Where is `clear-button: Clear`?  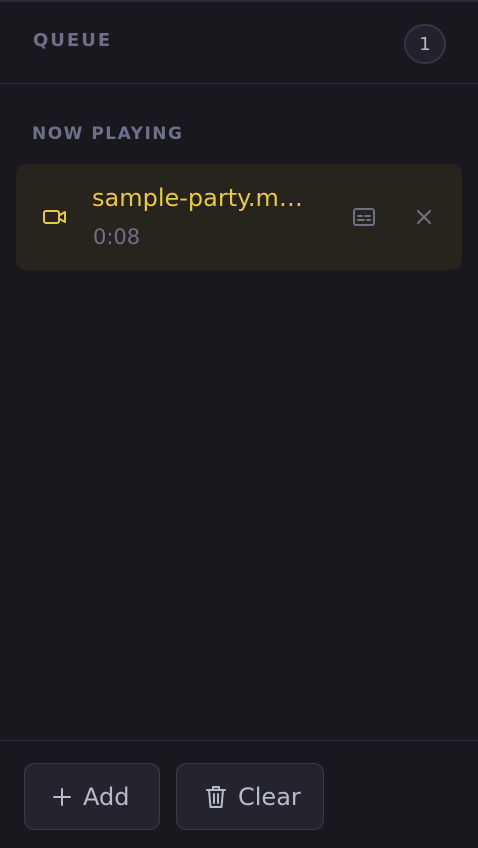 clear-button: Clear is located at coordinates (250, 796).